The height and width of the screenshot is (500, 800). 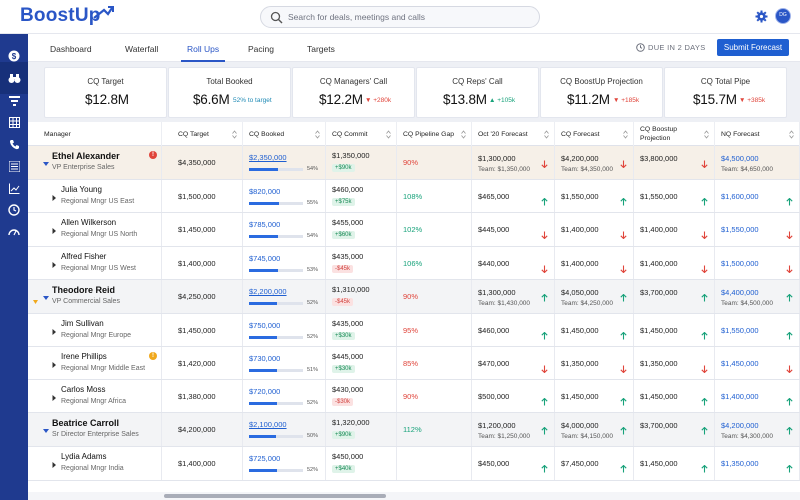 I want to click on oct-forecast-value: $1,200,000, so click(x=497, y=425).